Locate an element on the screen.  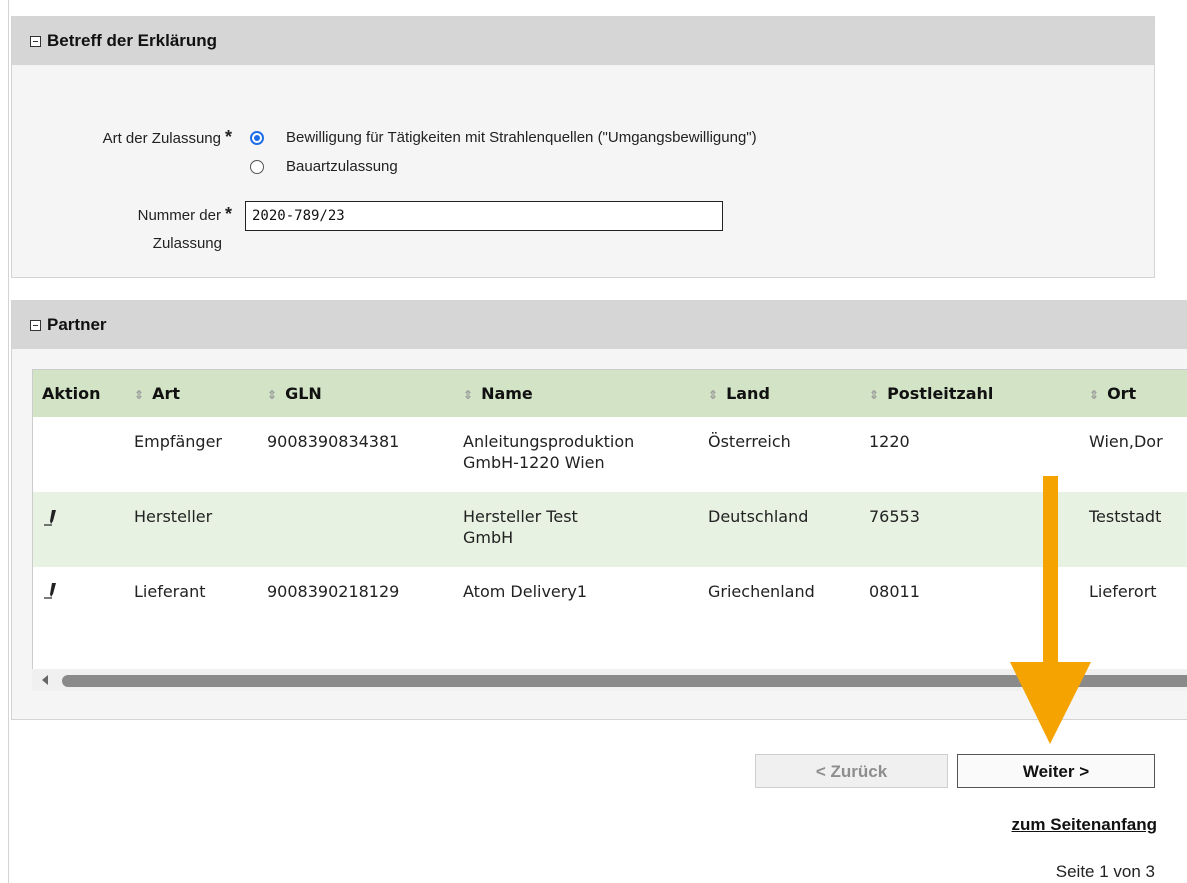
cell-land: Deutschland is located at coordinates (758, 516).